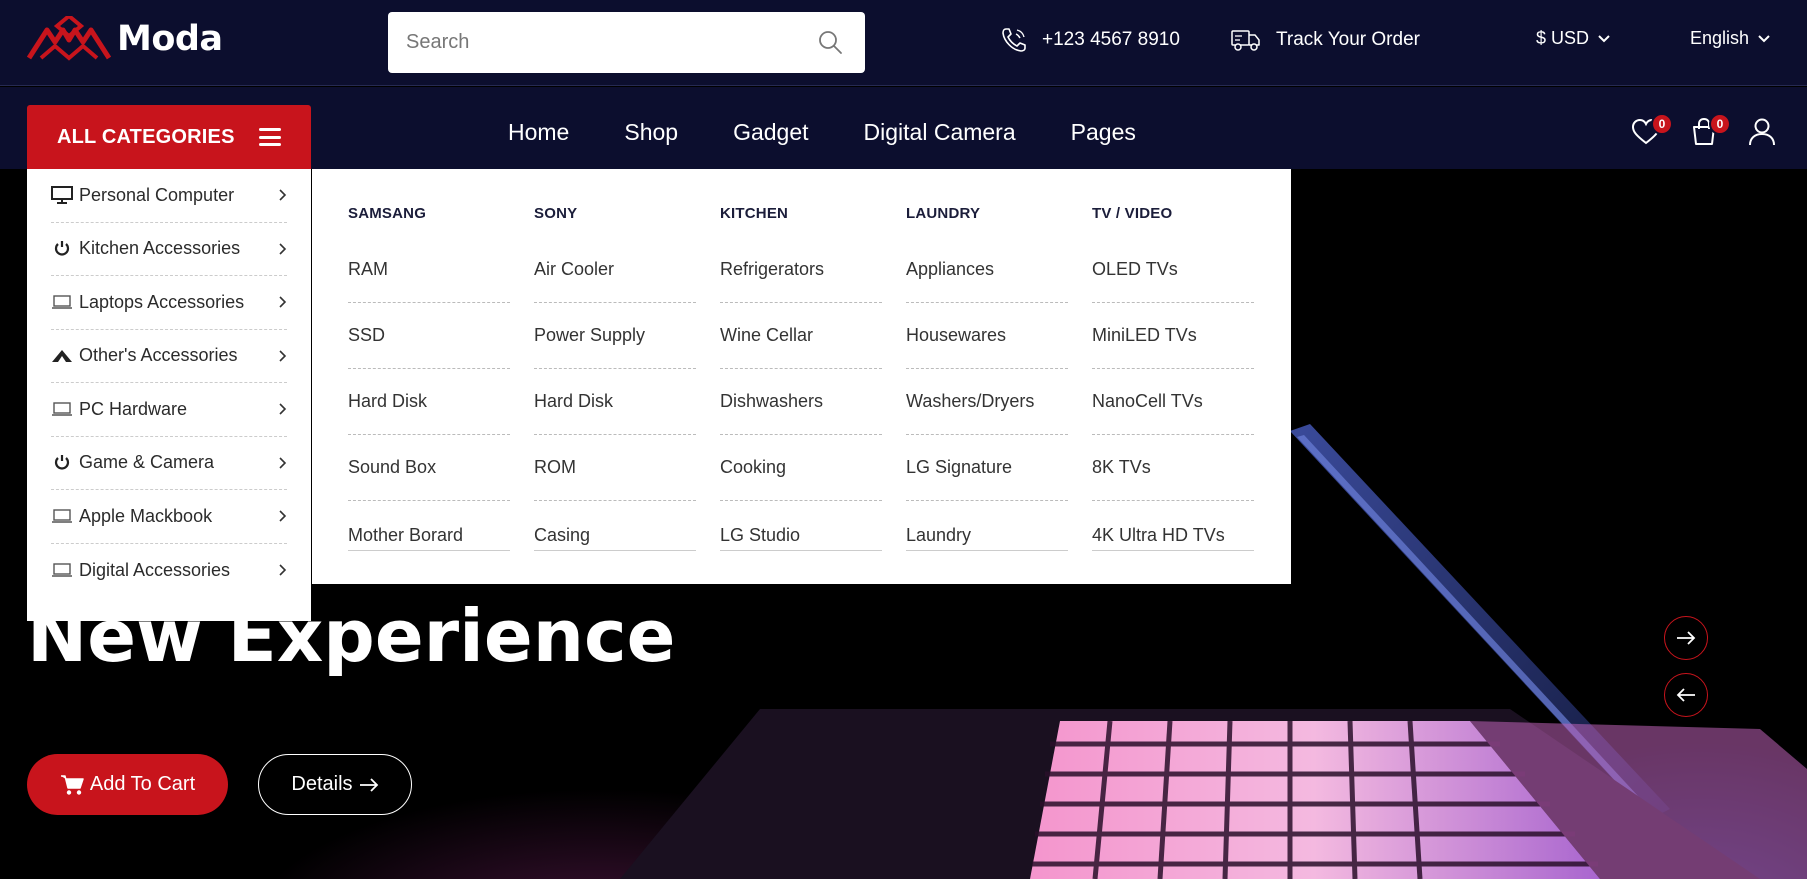 The height and width of the screenshot is (879, 1807). I want to click on nav-digital-camera: Digital Camera, so click(940, 132).